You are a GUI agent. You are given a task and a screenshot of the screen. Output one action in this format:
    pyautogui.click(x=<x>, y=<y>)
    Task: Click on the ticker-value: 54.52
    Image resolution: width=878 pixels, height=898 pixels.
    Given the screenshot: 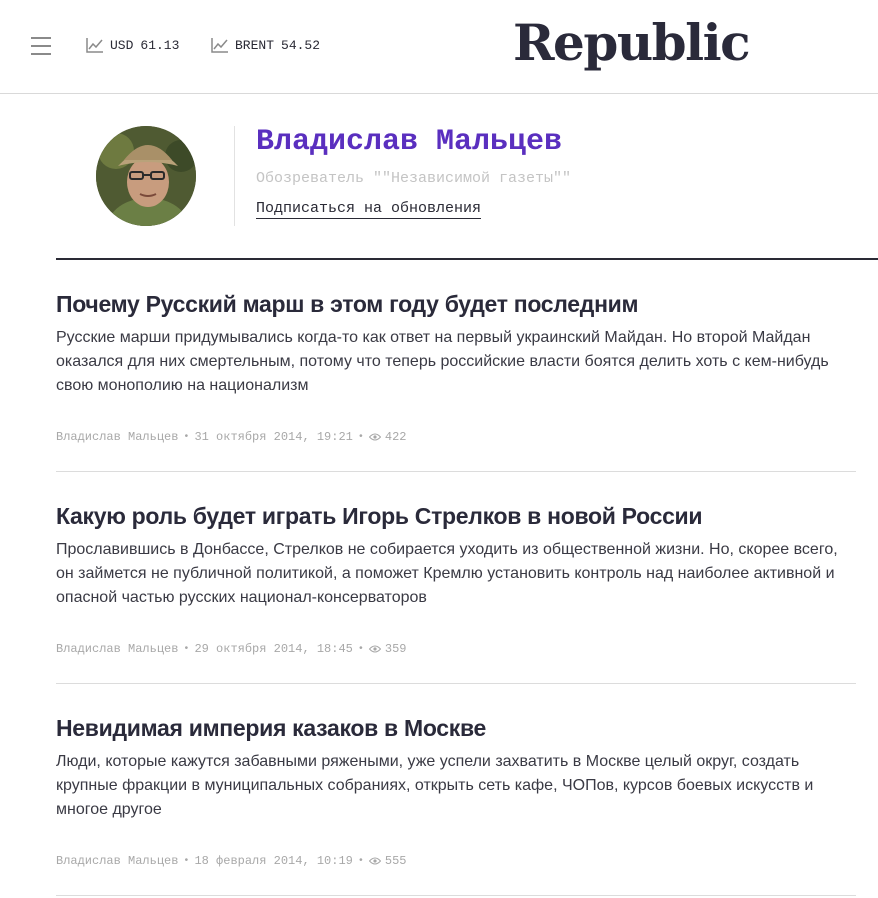 What is the action you would take?
    pyautogui.click(x=301, y=45)
    